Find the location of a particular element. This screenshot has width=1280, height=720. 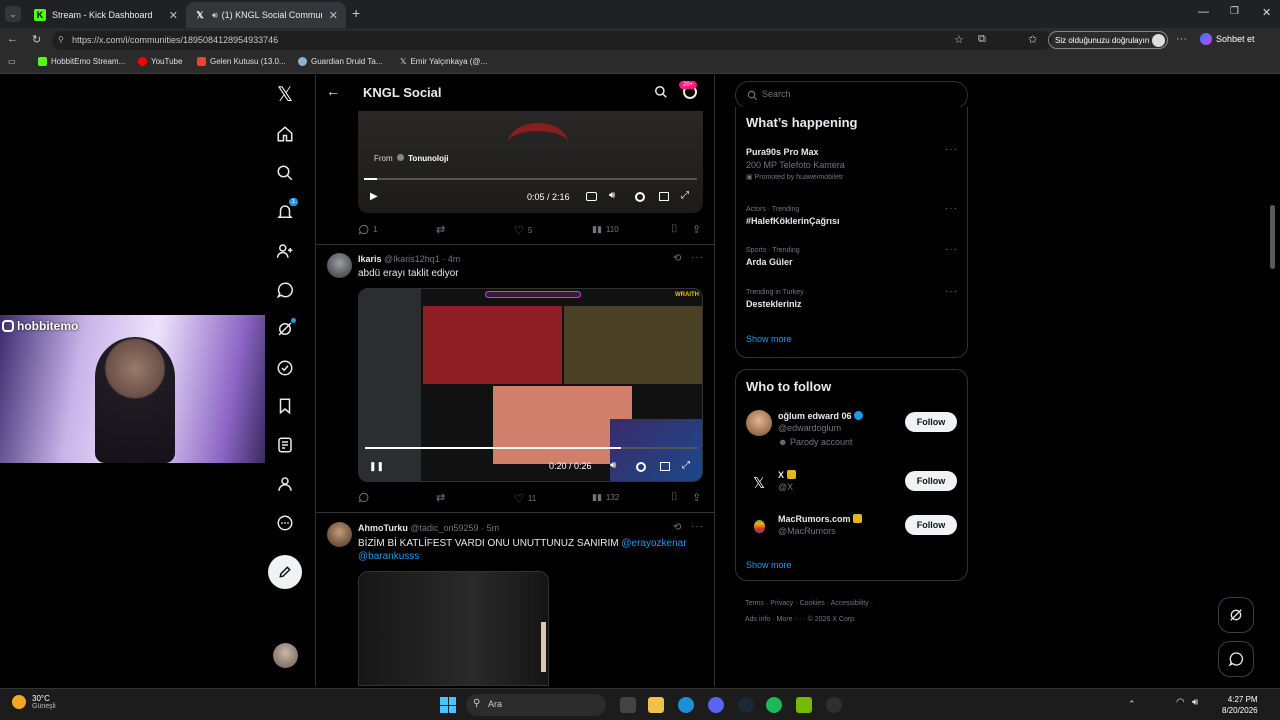

trend-item: Trending in Turkey Destekleriniz ··· is located at coordinates (852, 302).